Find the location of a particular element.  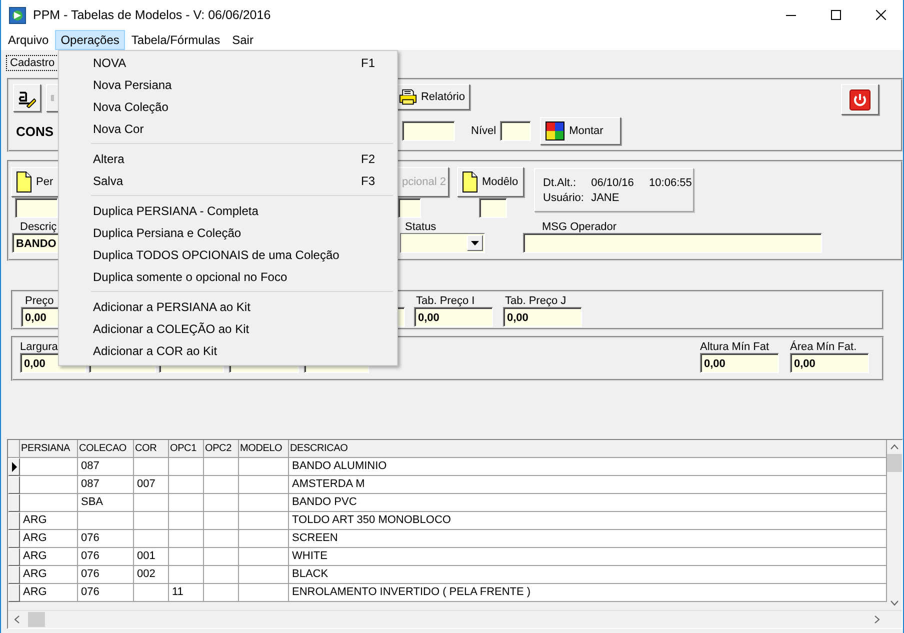

persiana-button: Per is located at coordinates (35, 182).